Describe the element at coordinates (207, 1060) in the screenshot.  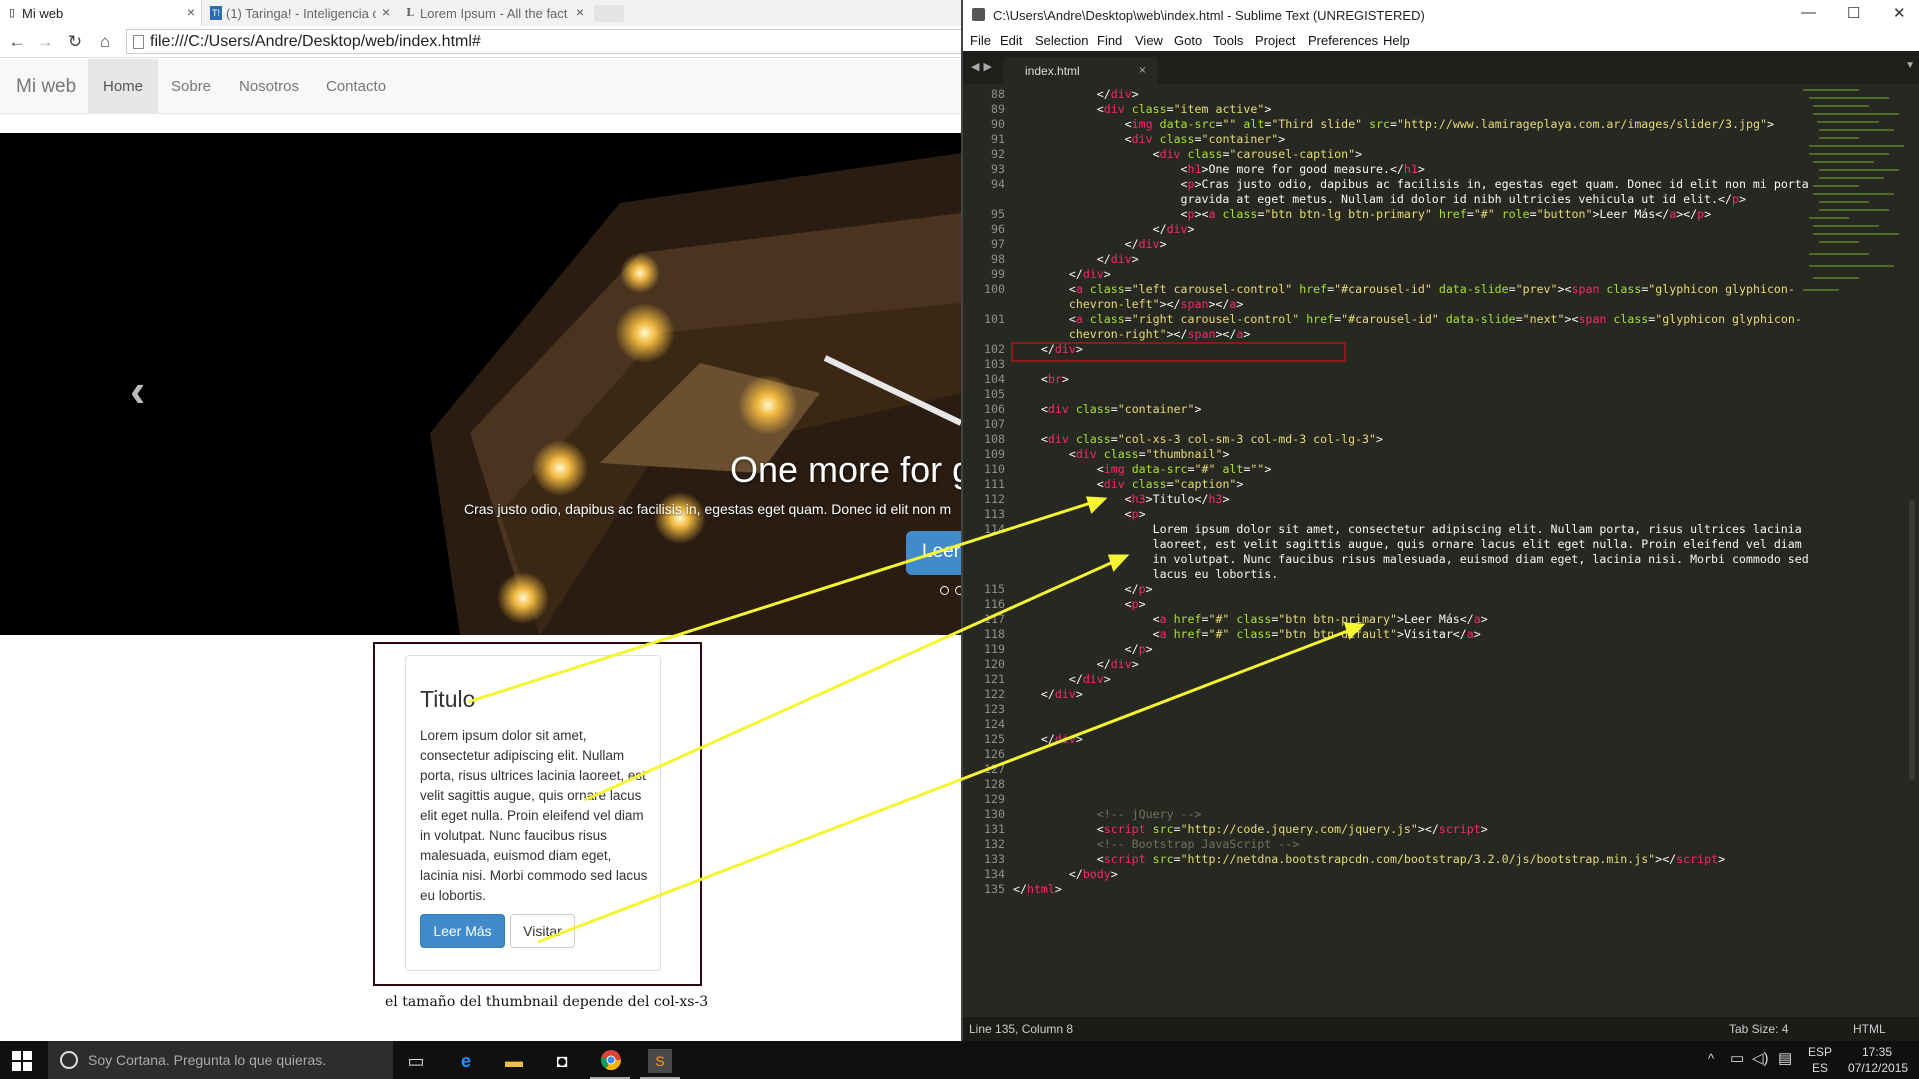
I see `cortana-placeholder: Soy Cortana. Pregunta lo que quieras.` at that location.